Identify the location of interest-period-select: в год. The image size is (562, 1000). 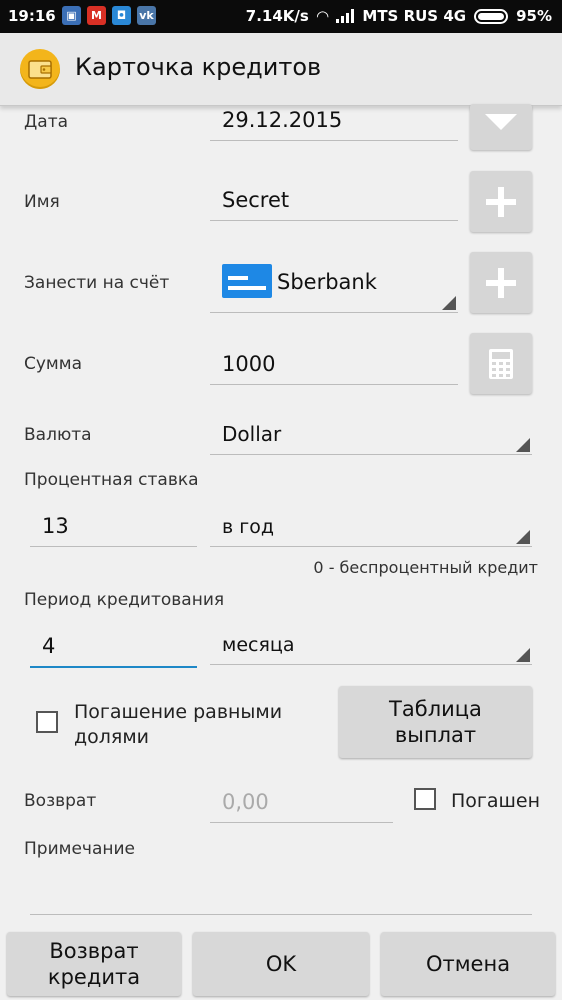
(371, 527).